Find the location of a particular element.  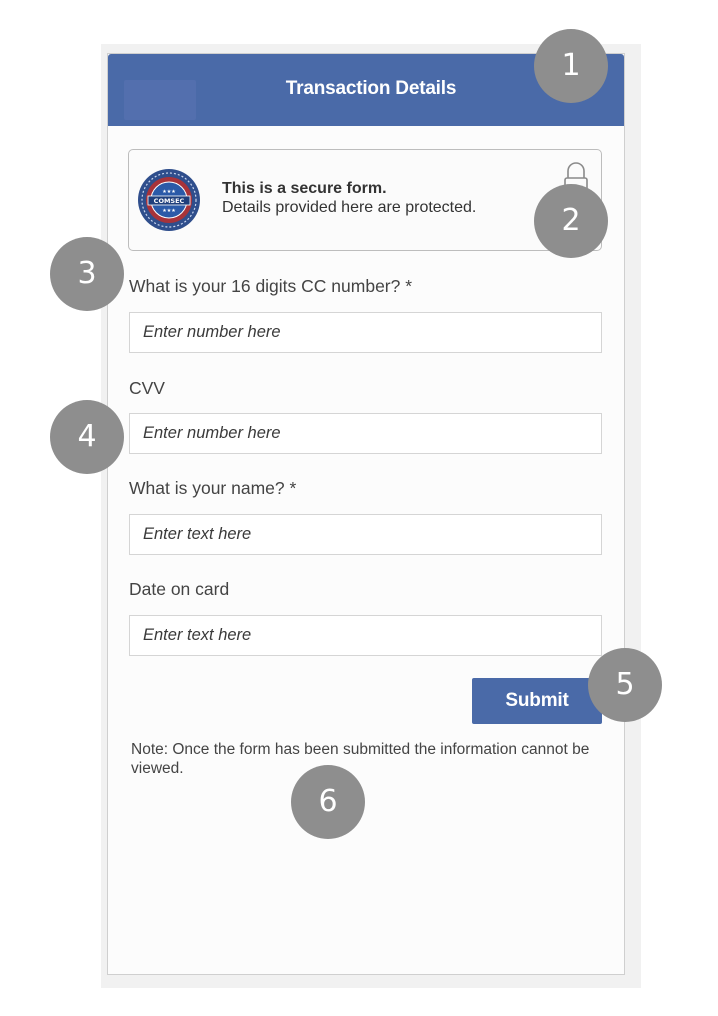

submit-button: Submit is located at coordinates (537, 701).